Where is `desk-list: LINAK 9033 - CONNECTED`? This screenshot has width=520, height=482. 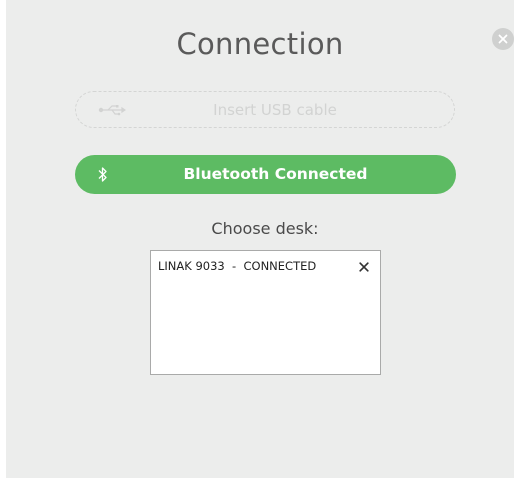
desk-list: LINAK 9033 - CONNECTED is located at coordinates (265, 312).